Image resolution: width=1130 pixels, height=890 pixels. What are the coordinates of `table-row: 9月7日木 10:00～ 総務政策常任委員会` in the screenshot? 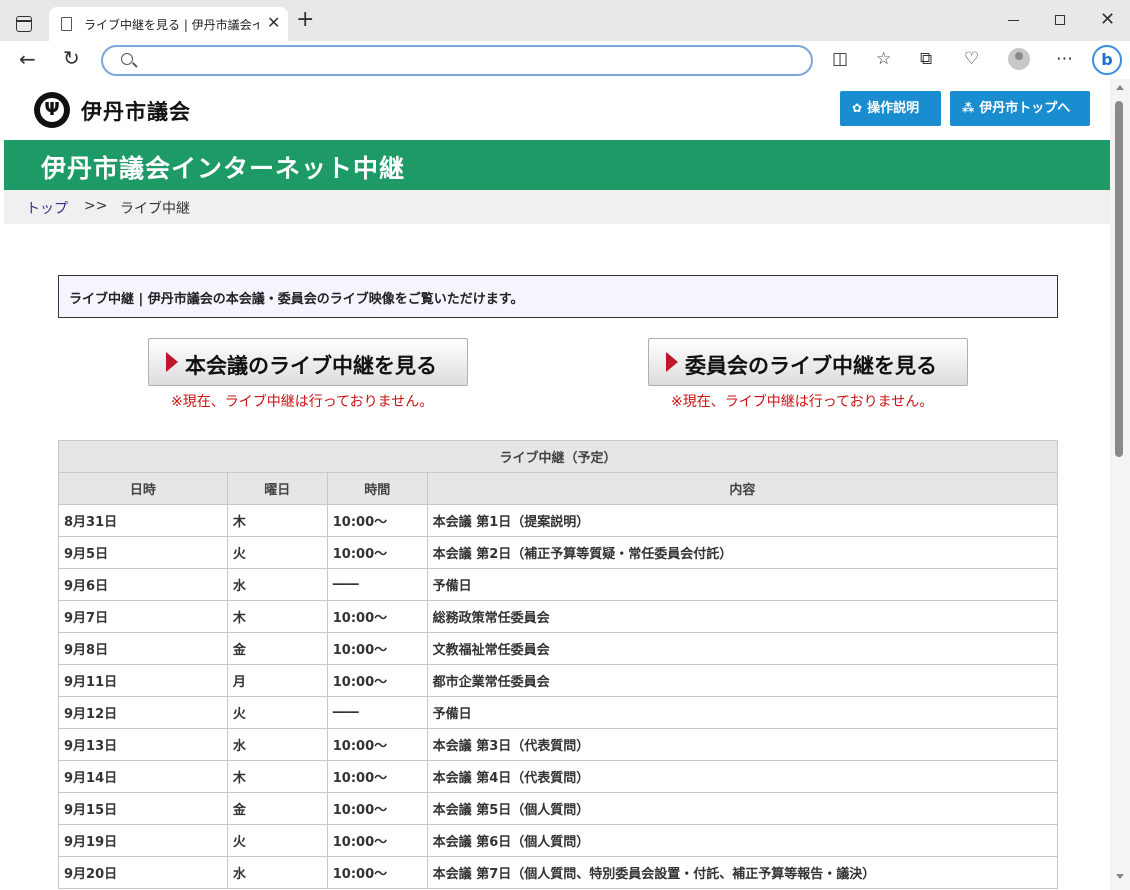 It's located at (558, 616).